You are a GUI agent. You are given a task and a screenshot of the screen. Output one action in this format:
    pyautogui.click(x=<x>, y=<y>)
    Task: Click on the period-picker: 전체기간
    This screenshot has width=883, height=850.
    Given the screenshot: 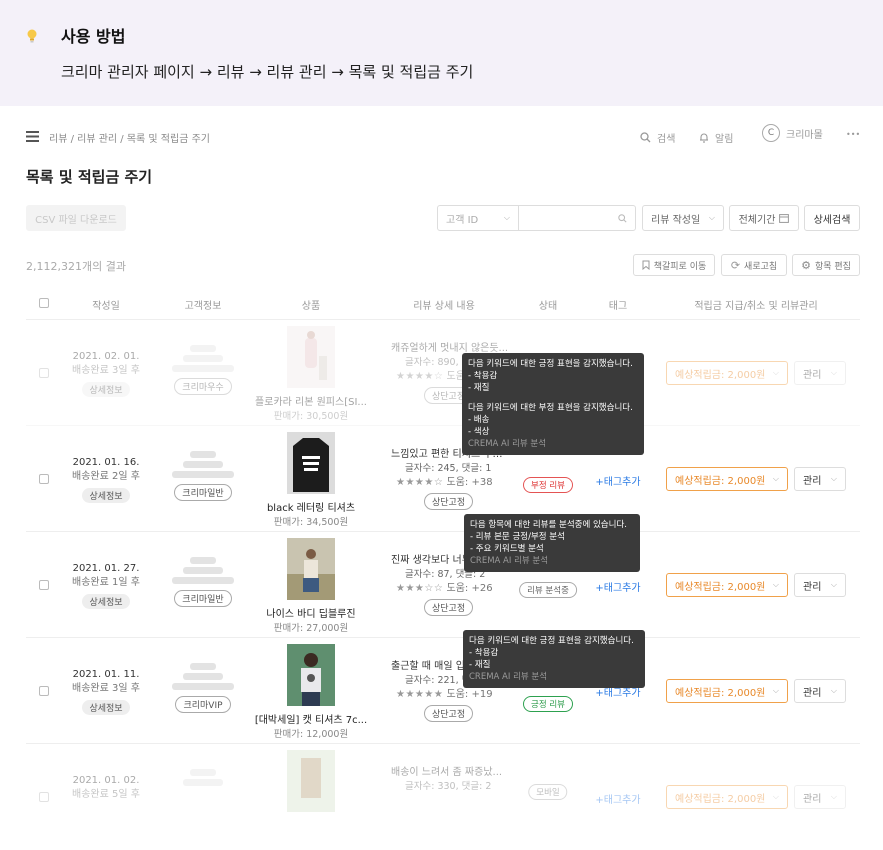 What is the action you would take?
    pyautogui.click(x=764, y=218)
    